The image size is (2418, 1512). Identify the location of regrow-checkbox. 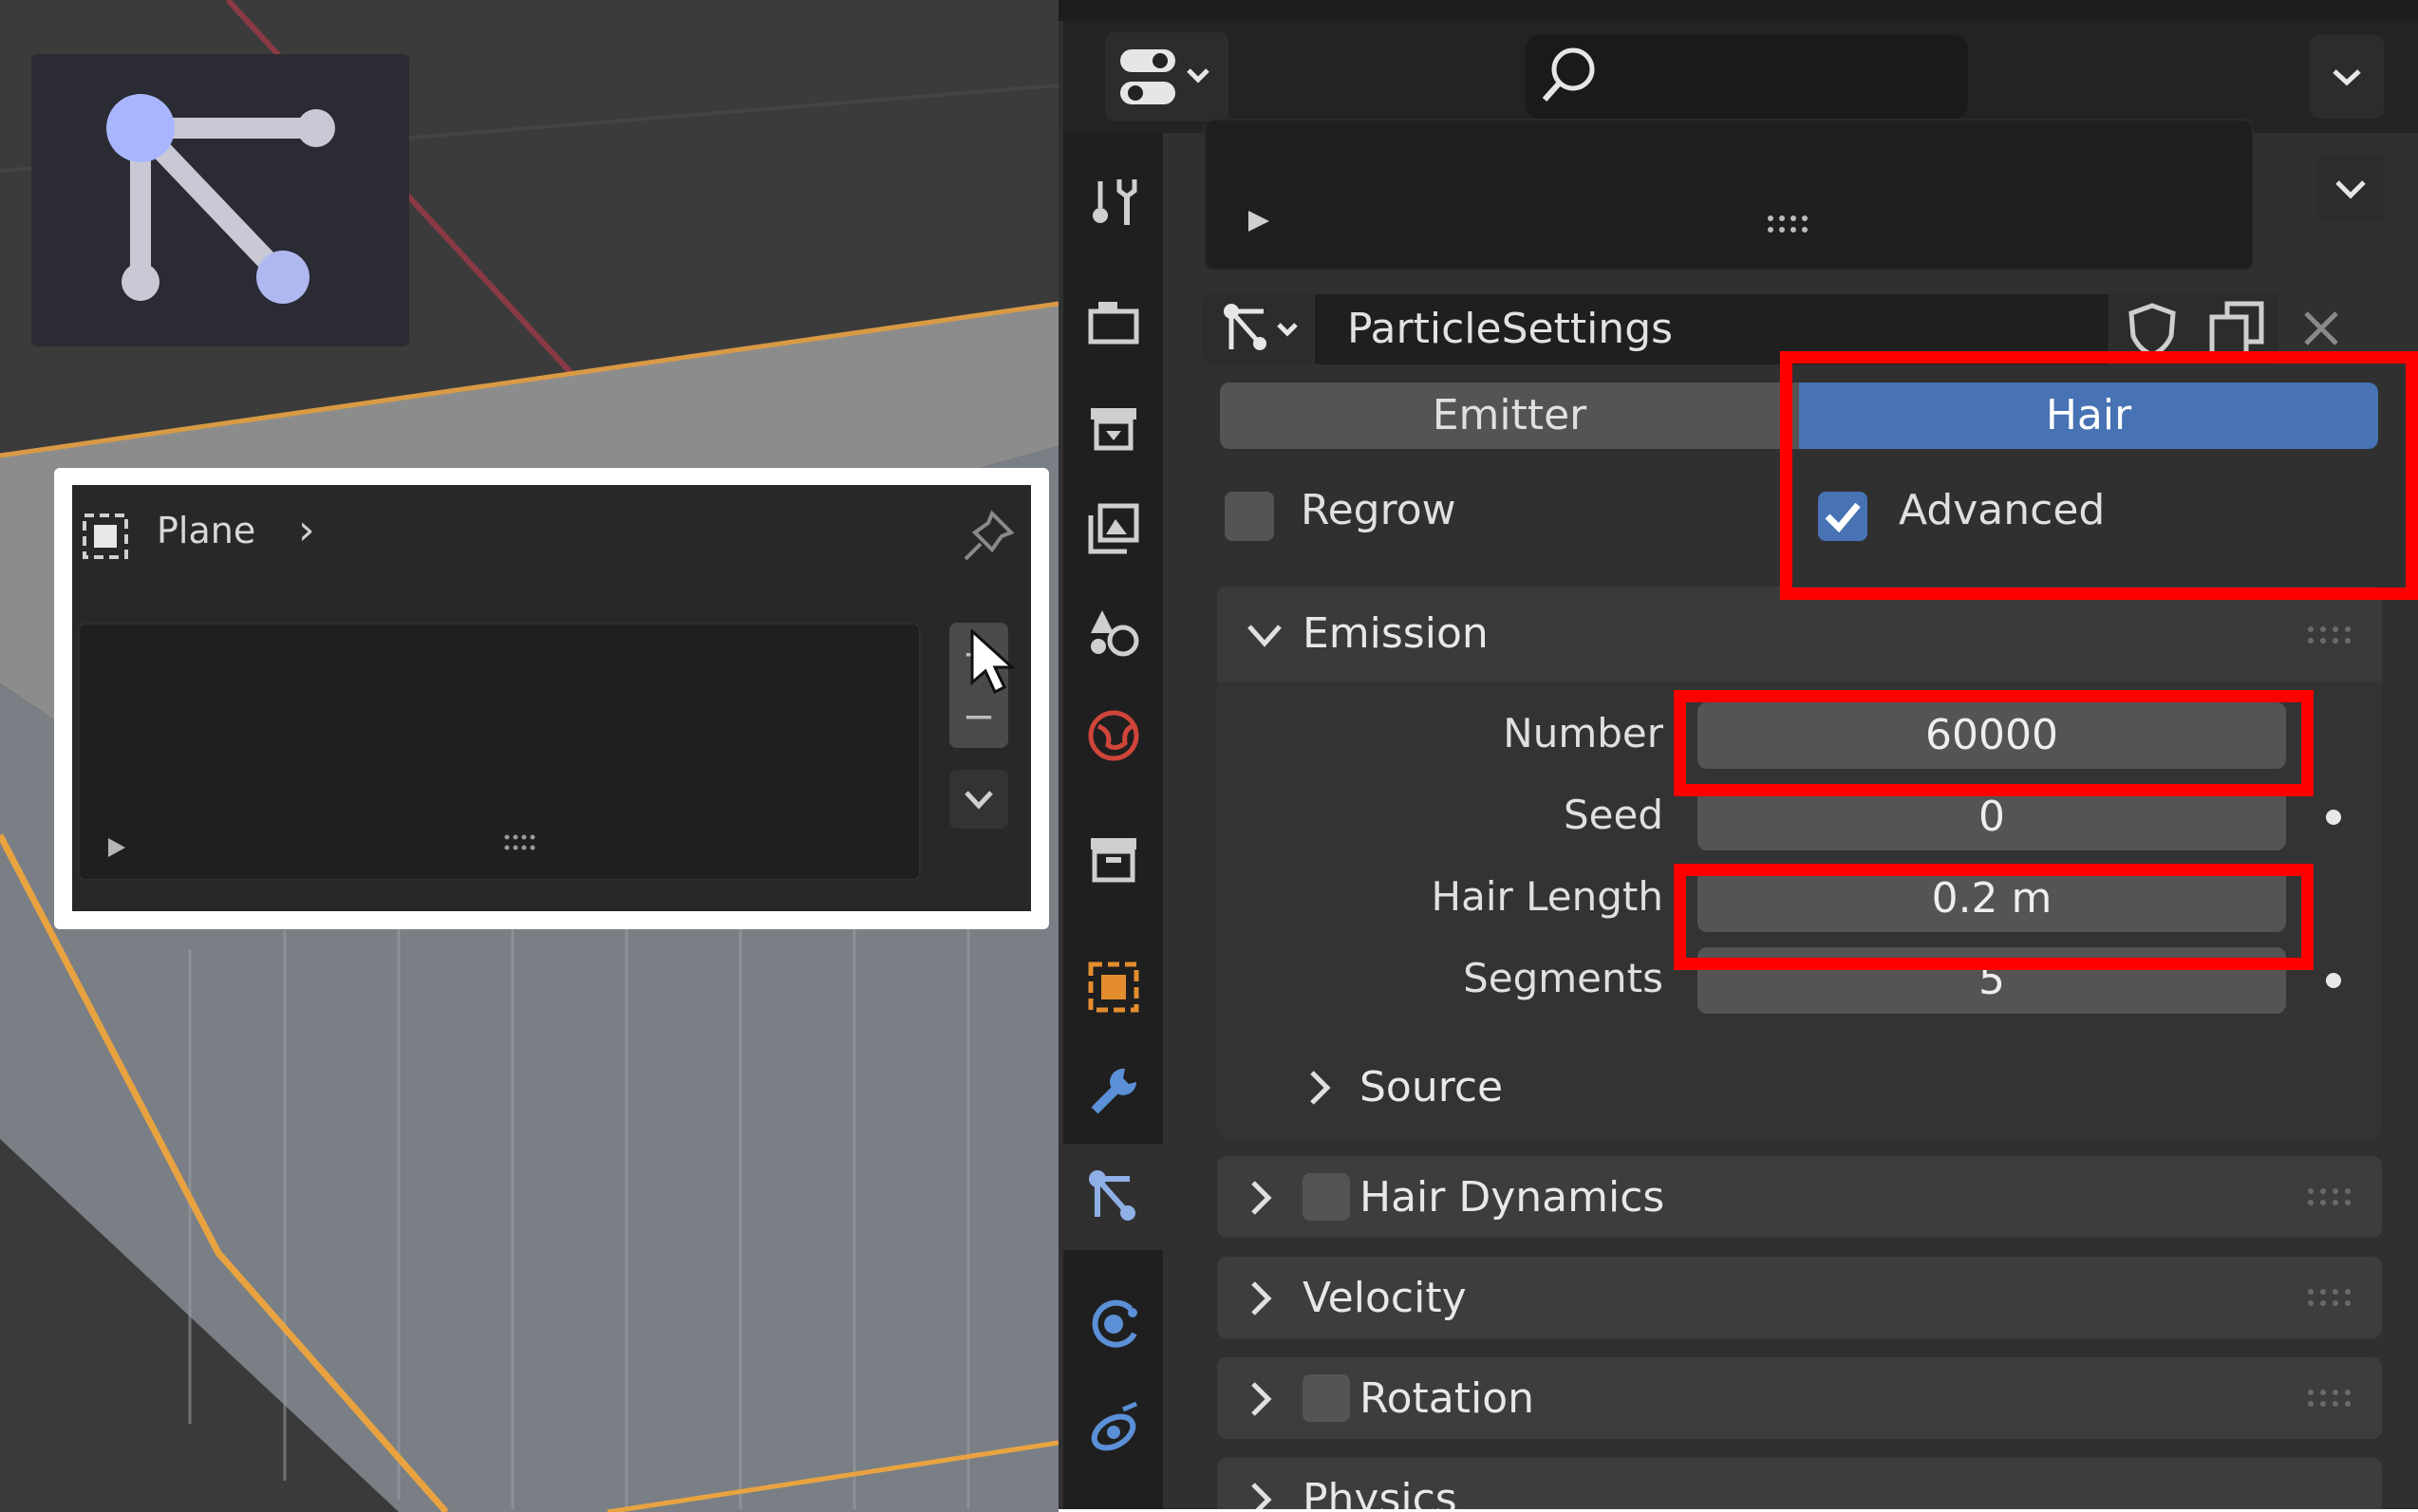
(1249, 516).